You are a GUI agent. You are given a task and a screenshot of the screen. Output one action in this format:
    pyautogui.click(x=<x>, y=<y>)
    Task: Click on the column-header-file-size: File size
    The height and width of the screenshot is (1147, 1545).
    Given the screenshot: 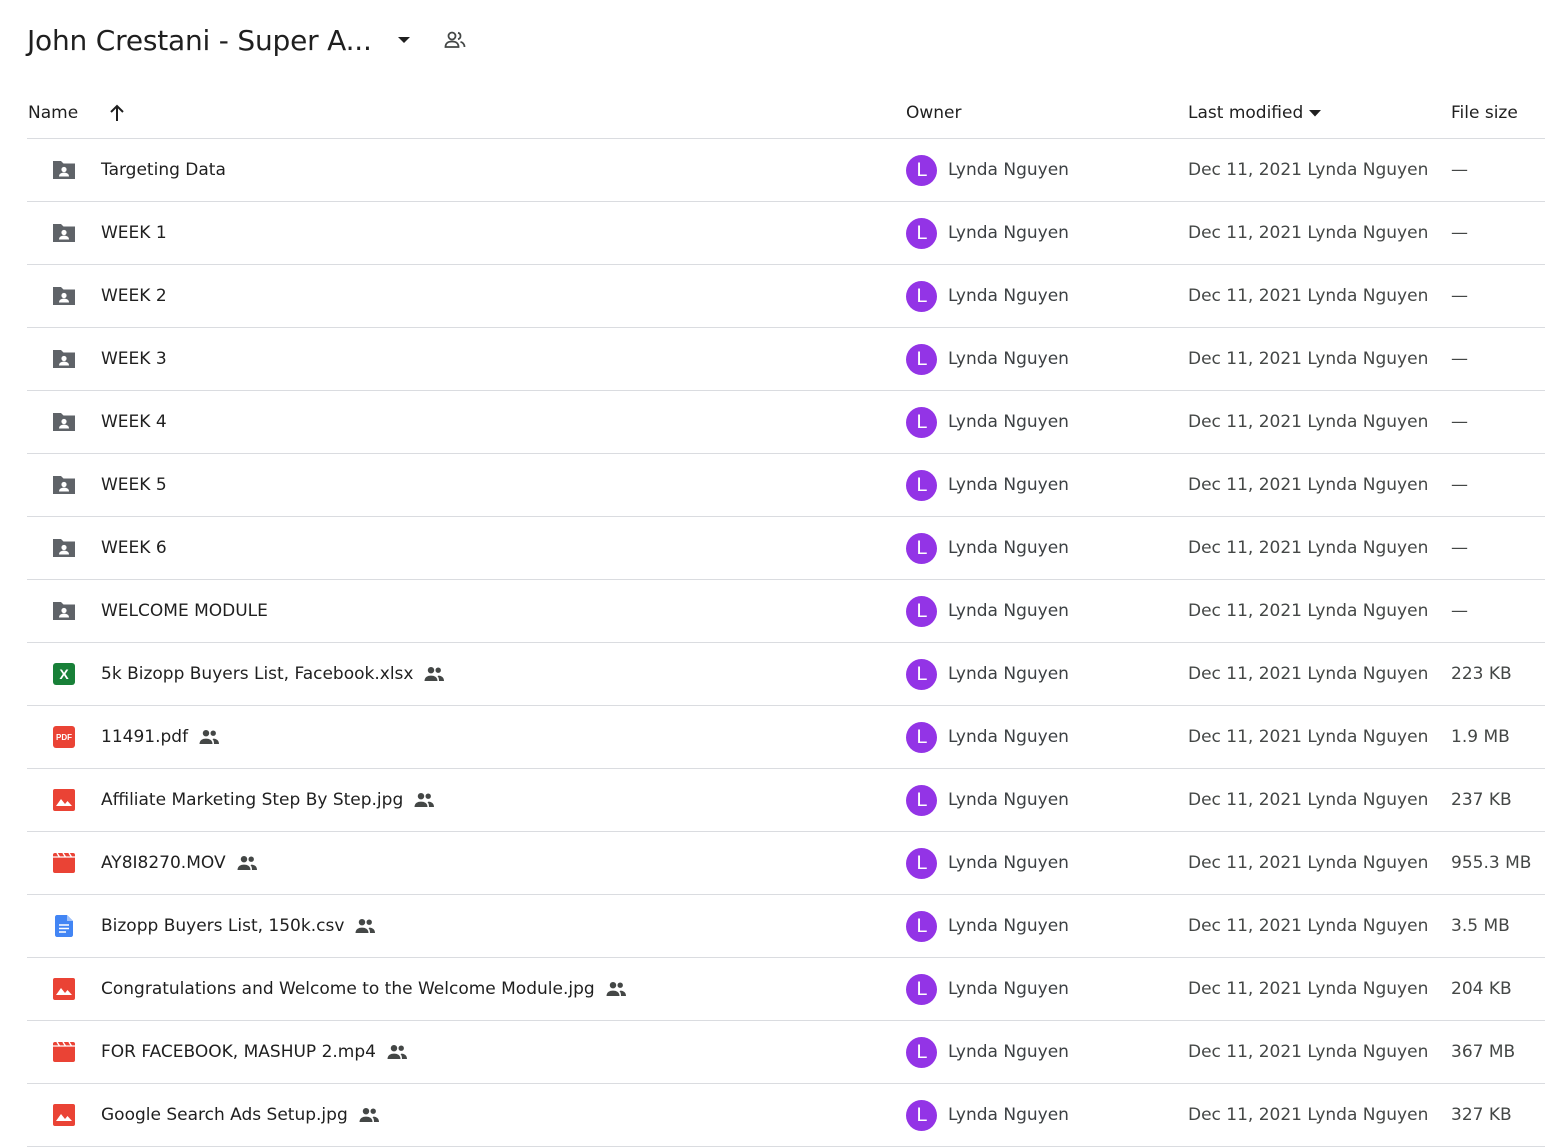 What is the action you would take?
    pyautogui.click(x=1484, y=113)
    